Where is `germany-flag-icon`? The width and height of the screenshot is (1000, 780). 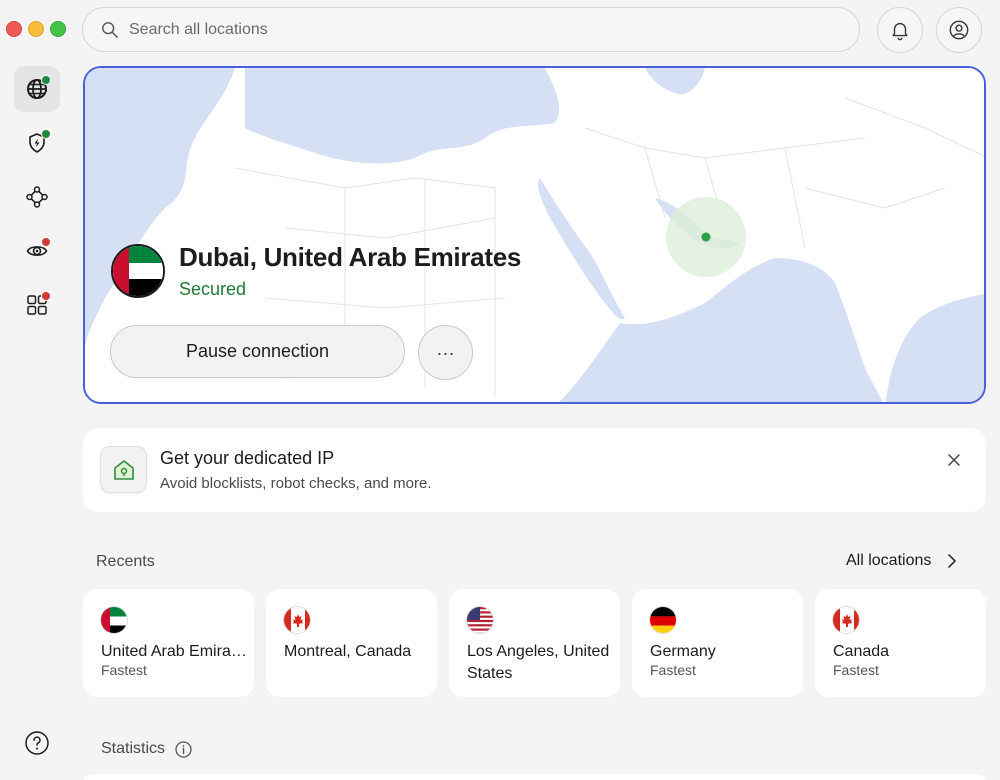
germany-flag-icon is located at coordinates (663, 620).